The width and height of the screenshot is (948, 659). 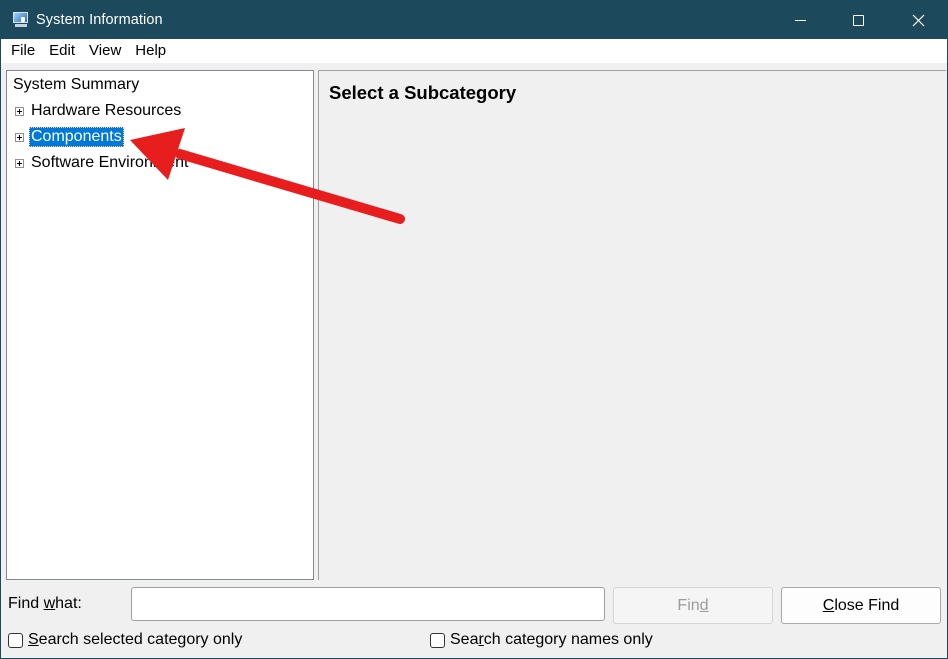 What do you see at coordinates (106, 110) in the screenshot?
I see `tree-item-label: Hardware Resources` at bounding box center [106, 110].